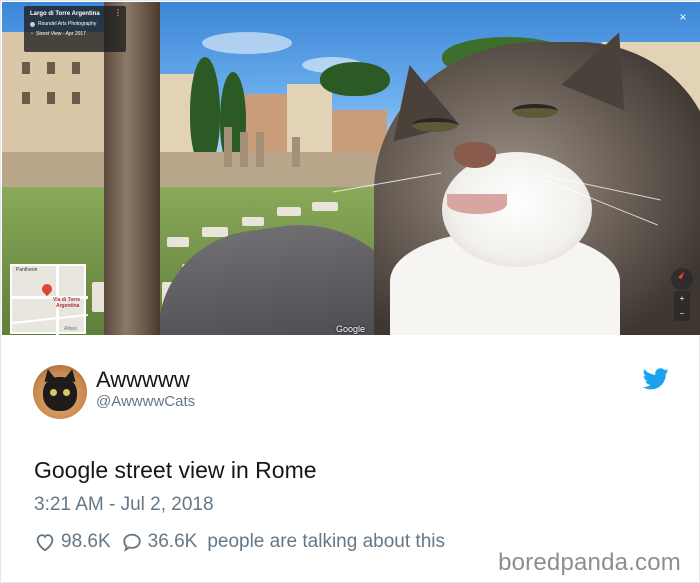  Describe the element at coordinates (86, 542) in the screenshot. I see `like-count: 98.6K` at that location.